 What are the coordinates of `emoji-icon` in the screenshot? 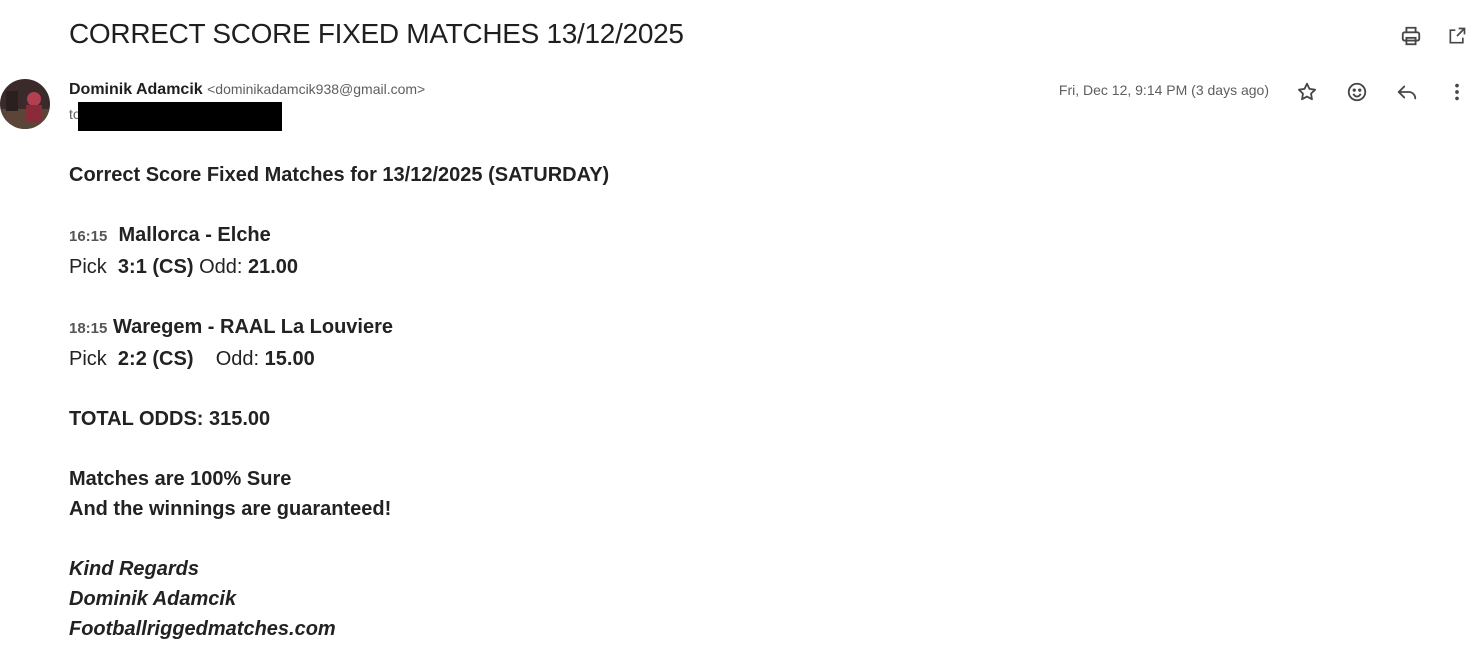 It's located at (1357, 92).